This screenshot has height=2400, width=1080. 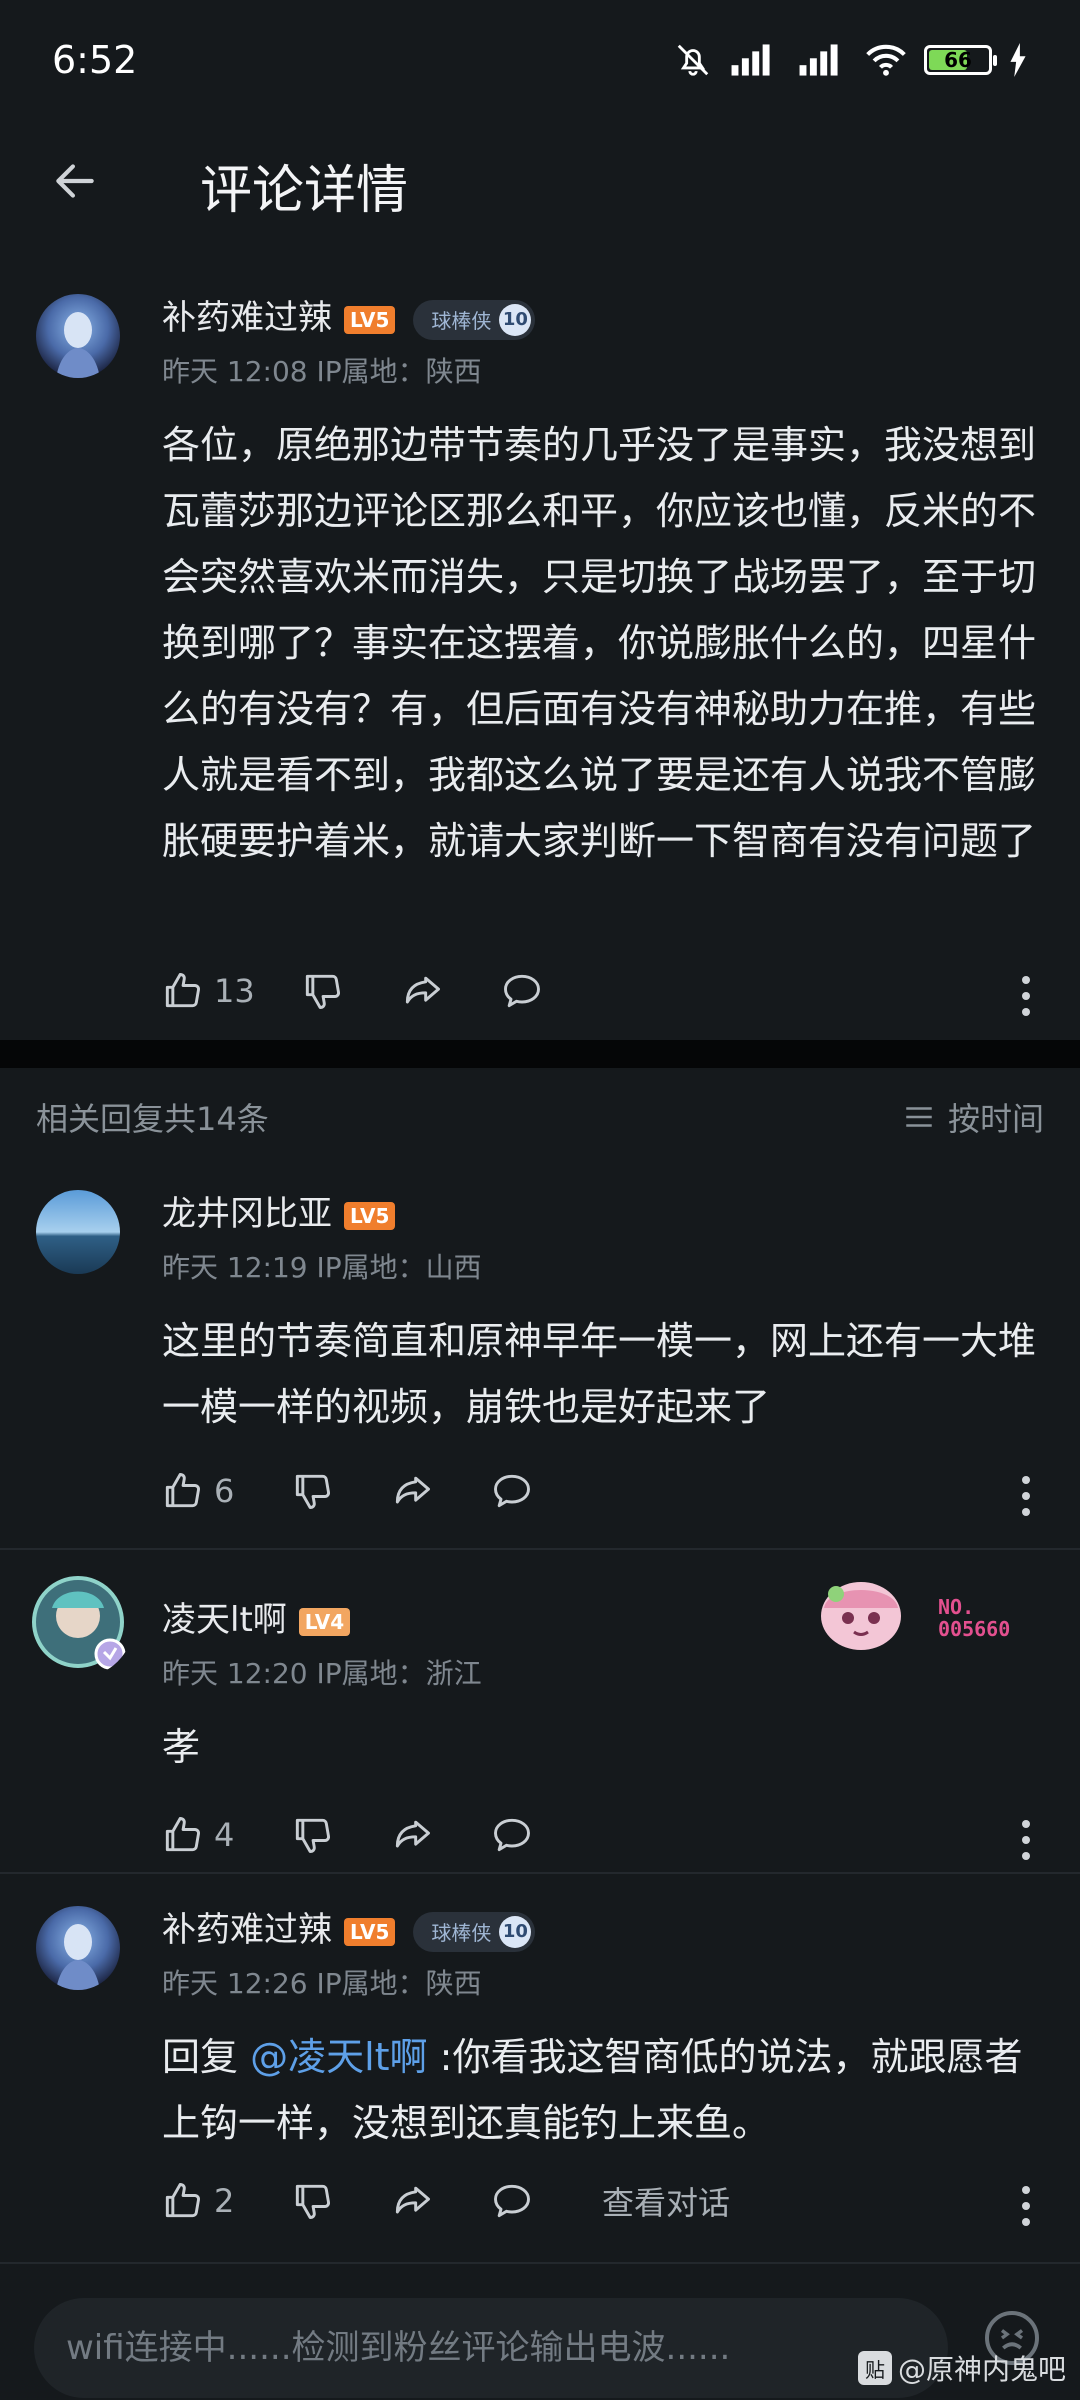 I want to click on like-button: 2, so click(x=225, y=2201).